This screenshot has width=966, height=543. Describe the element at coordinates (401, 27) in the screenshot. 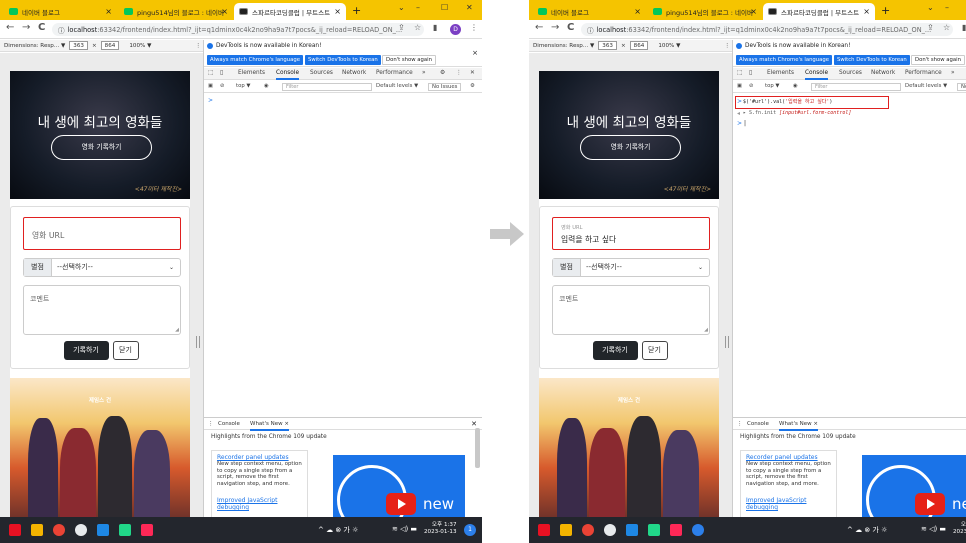

I see `share-icon: ⇪` at that location.